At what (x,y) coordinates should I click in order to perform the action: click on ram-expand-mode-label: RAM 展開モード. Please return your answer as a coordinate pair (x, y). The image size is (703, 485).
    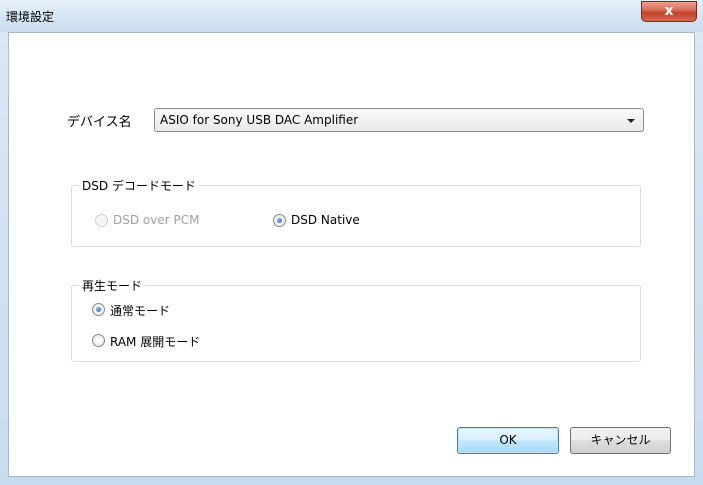
    Looking at the image, I should click on (155, 341).